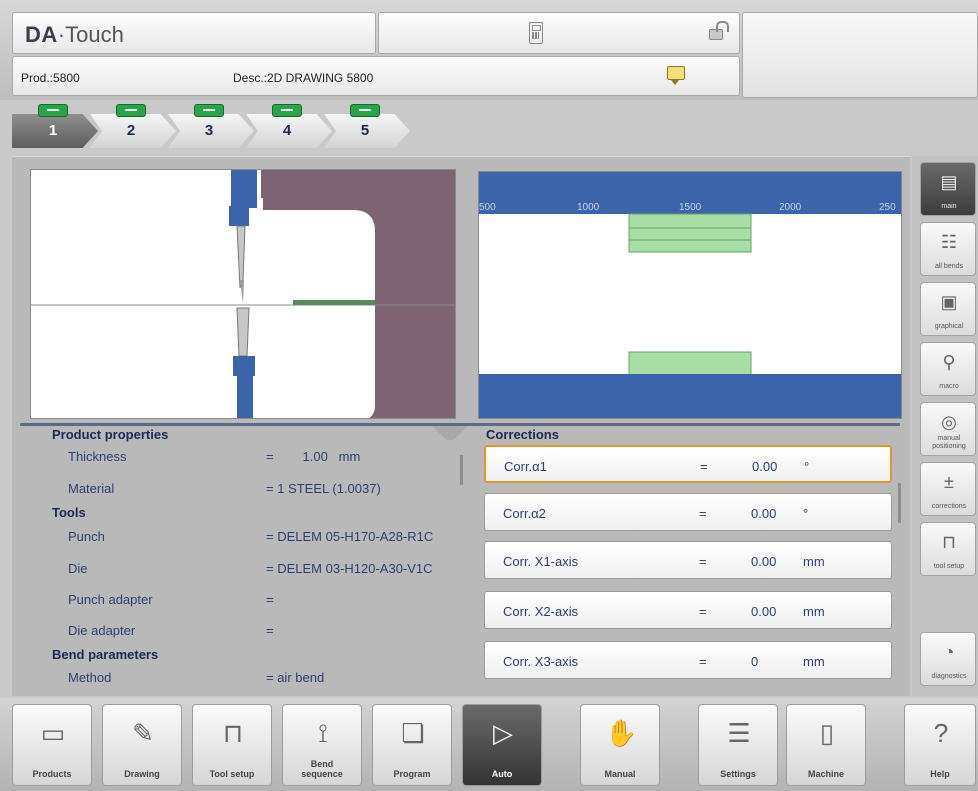 Image resolution: width=978 pixels, height=791 pixels. I want to click on nav-auto: ▷ Auto, so click(502, 745).